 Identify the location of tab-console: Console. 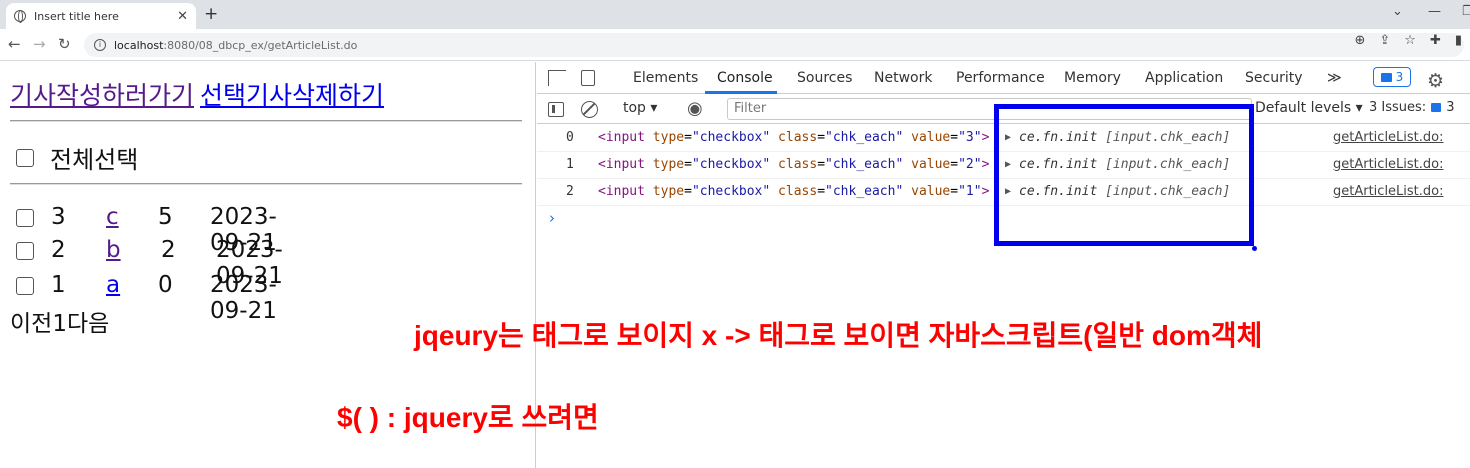
(745, 78).